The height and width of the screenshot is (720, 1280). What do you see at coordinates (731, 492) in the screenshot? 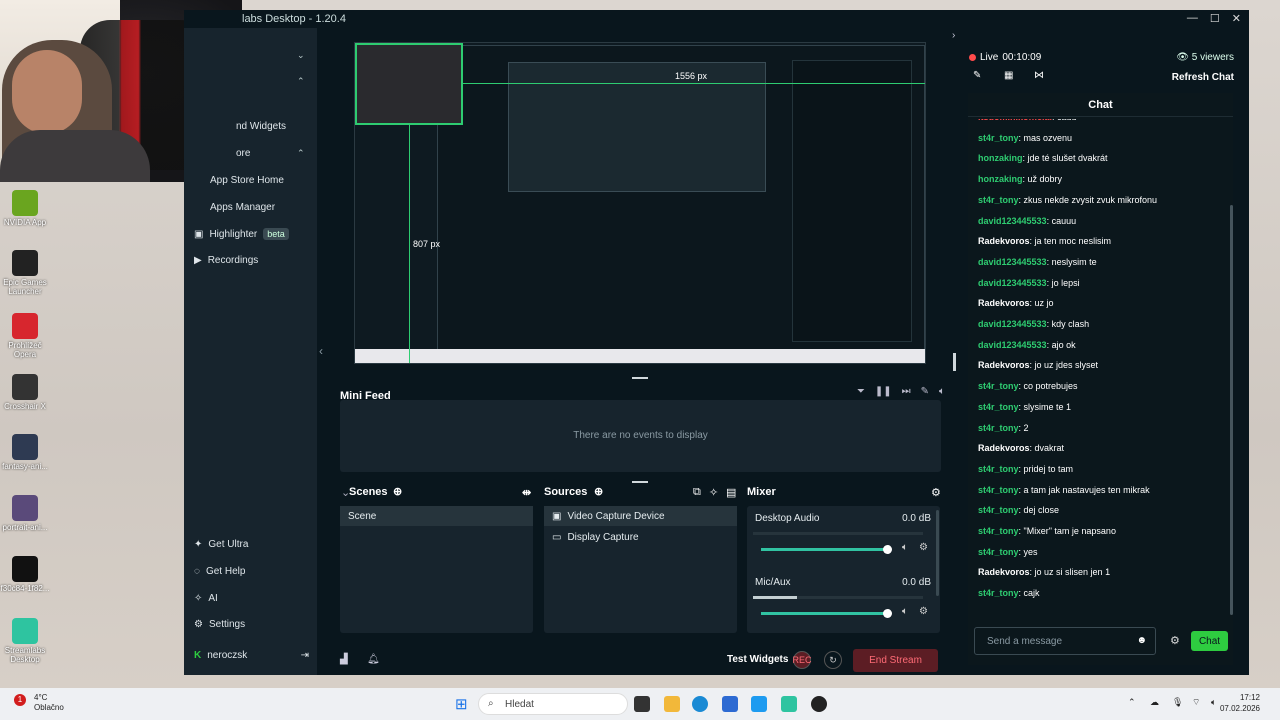
I see `folder-icon: ▤` at bounding box center [731, 492].